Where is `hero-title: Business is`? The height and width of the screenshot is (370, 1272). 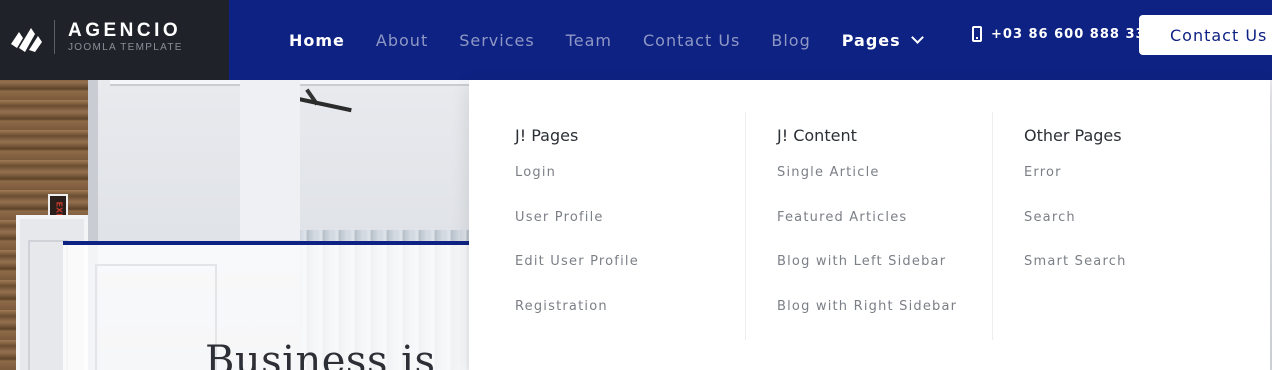
hero-title: Business is is located at coordinates (320, 354).